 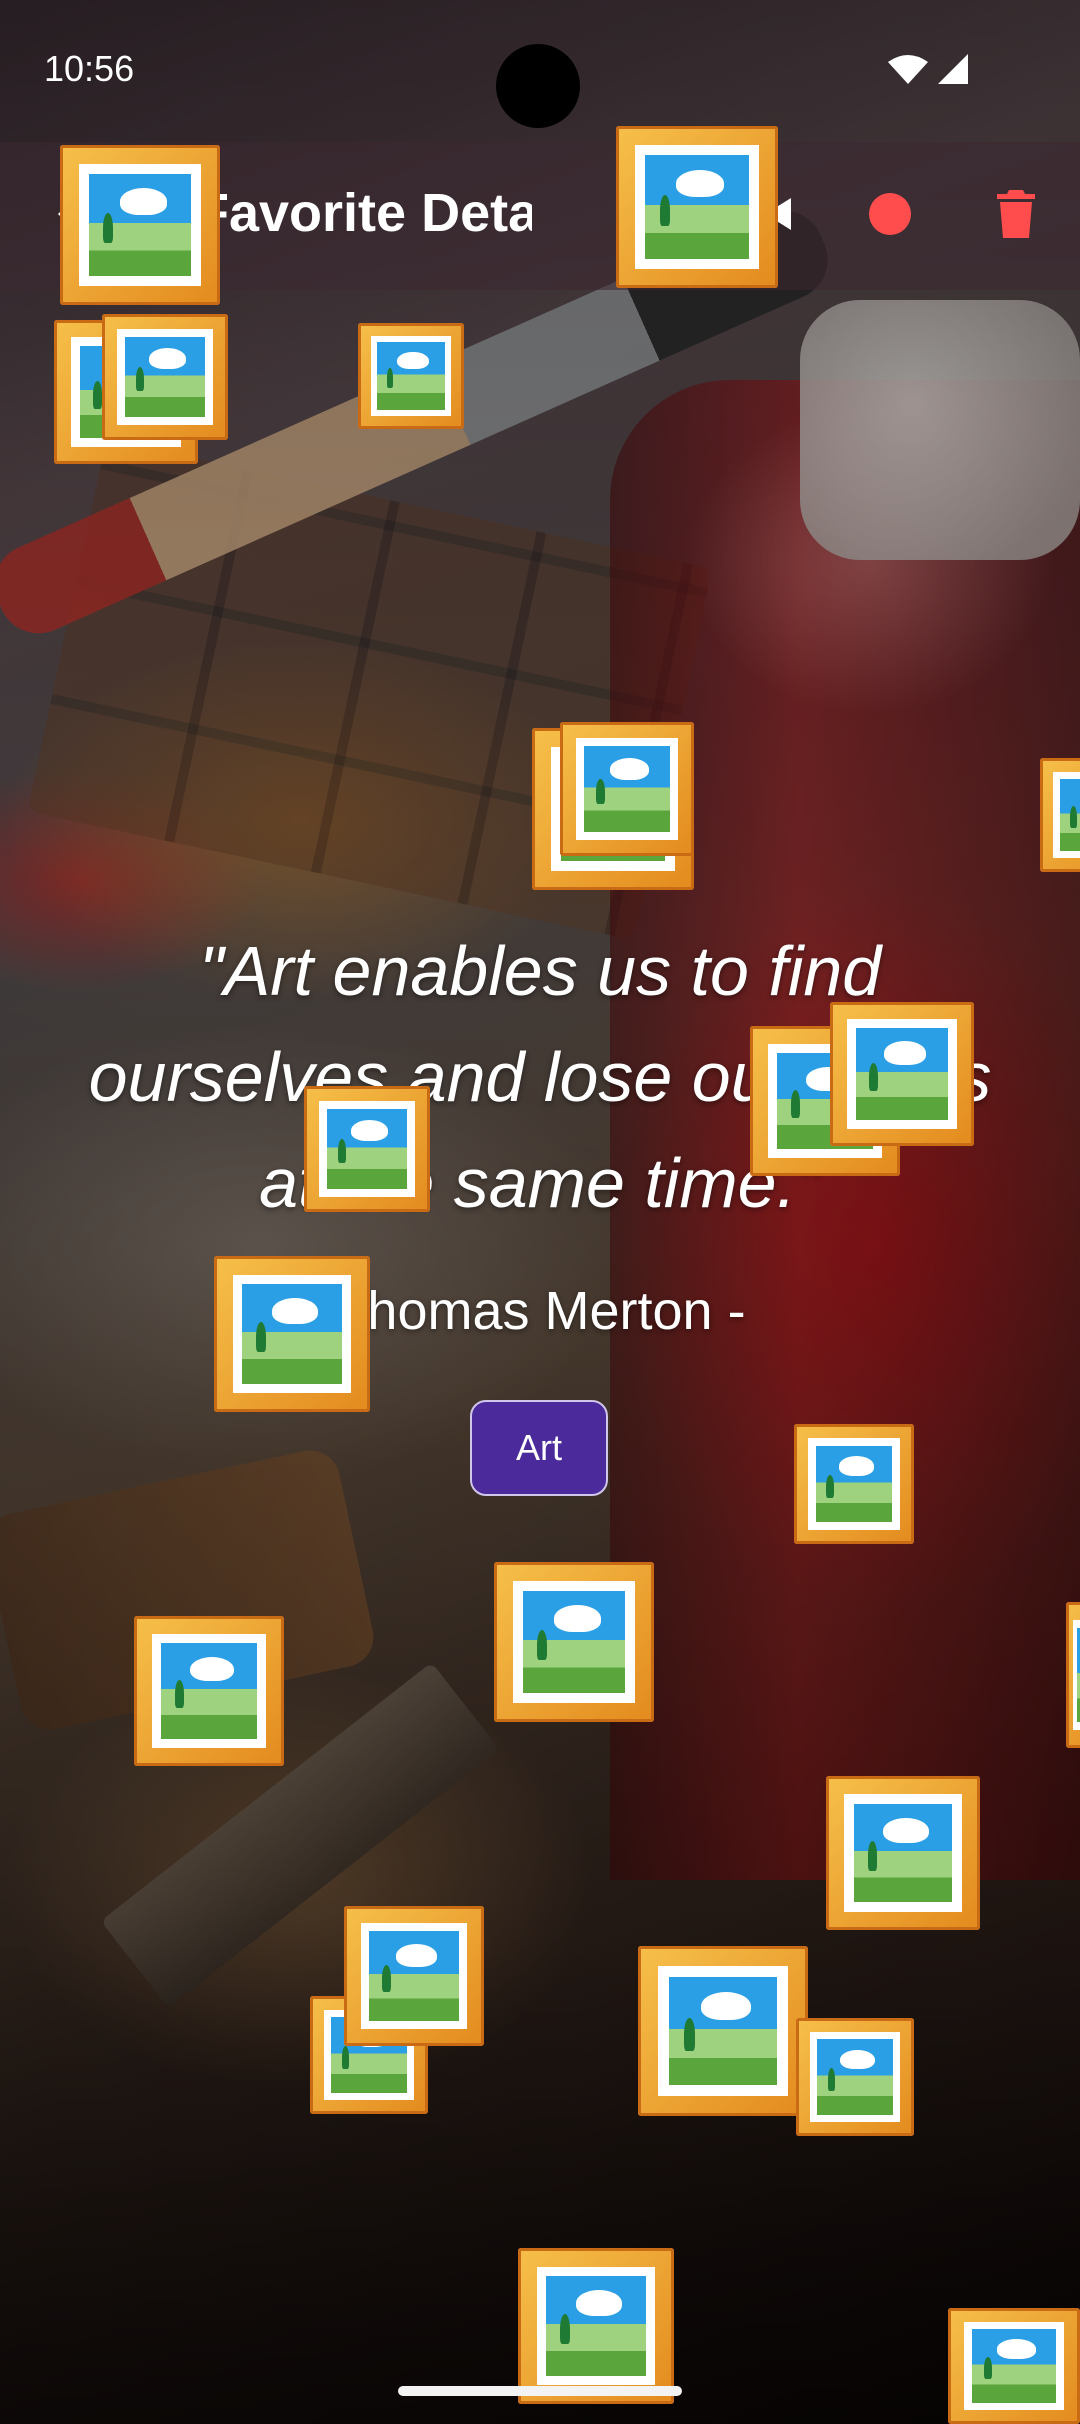 What do you see at coordinates (538, 86) in the screenshot?
I see `front-camera` at bounding box center [538, 86].